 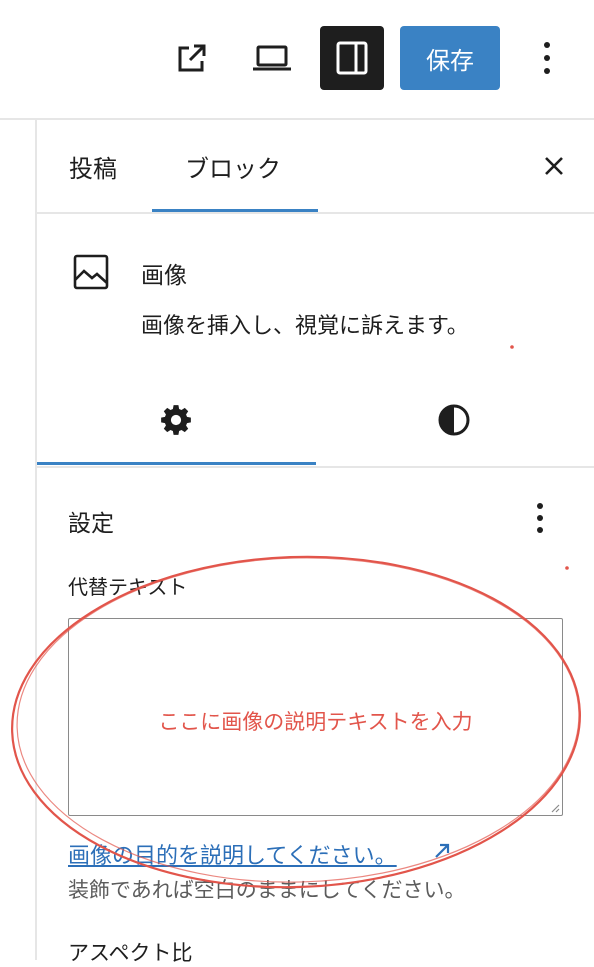 I want to click on sidebar-panel-icon, so click(x=352, y=58).